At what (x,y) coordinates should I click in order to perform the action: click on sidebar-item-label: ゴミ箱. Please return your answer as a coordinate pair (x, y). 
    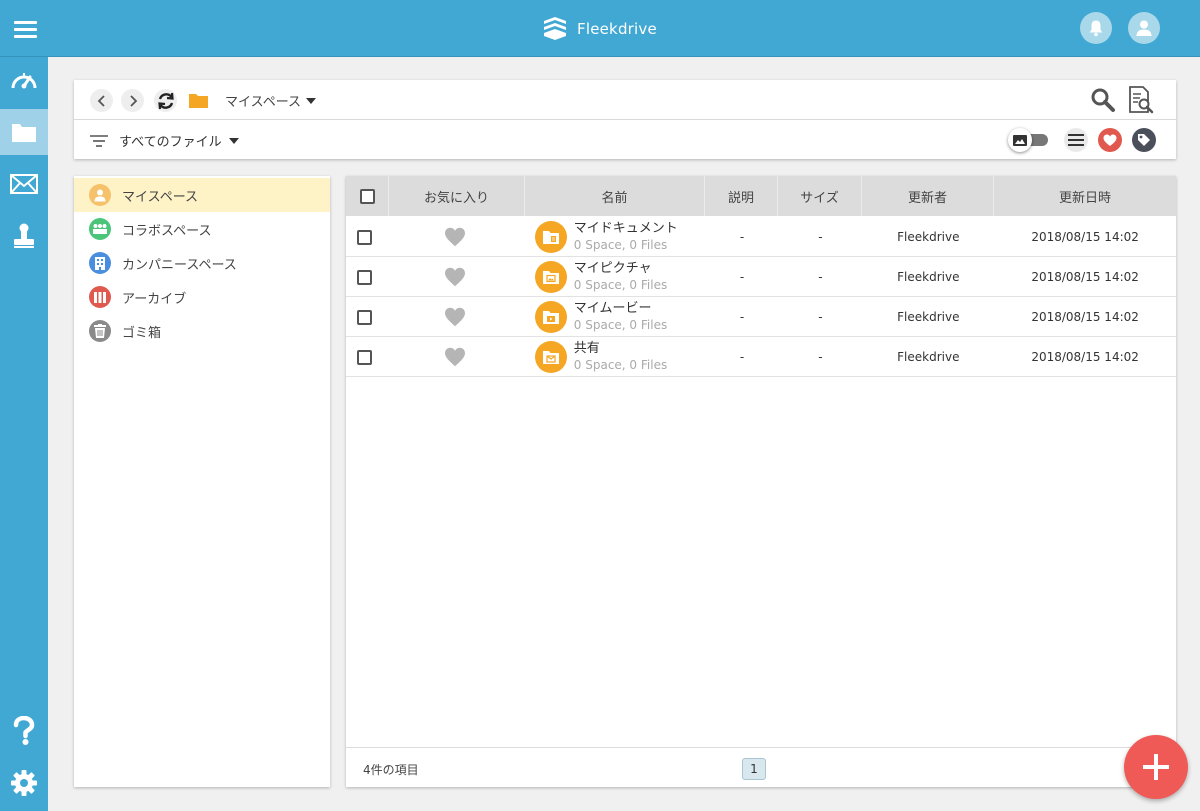
    Looking at the image, I should click on (142, 333).